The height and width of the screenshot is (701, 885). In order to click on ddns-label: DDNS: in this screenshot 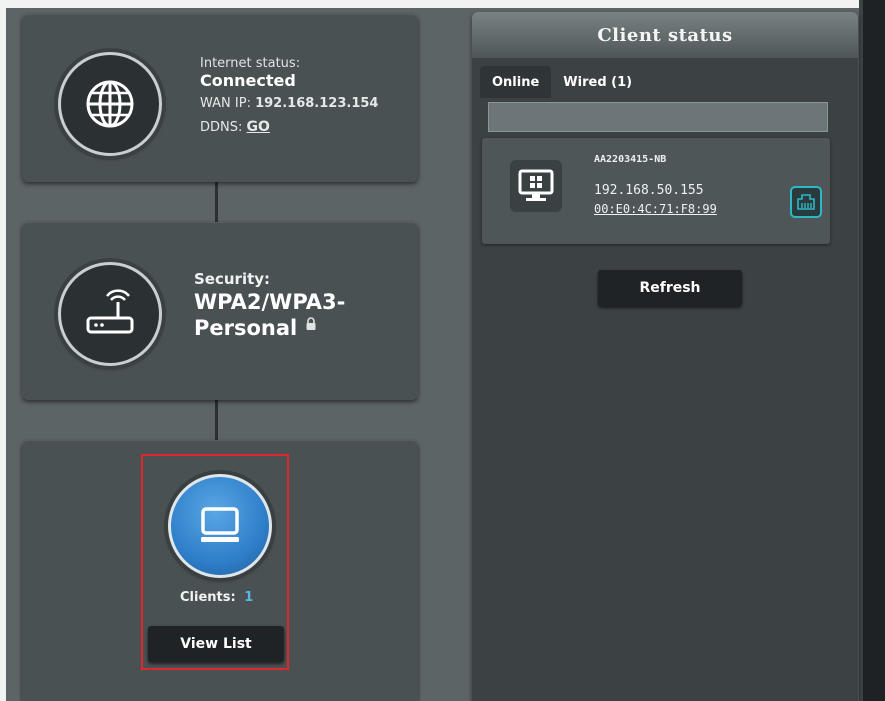, I will do `click(221, 127)`.